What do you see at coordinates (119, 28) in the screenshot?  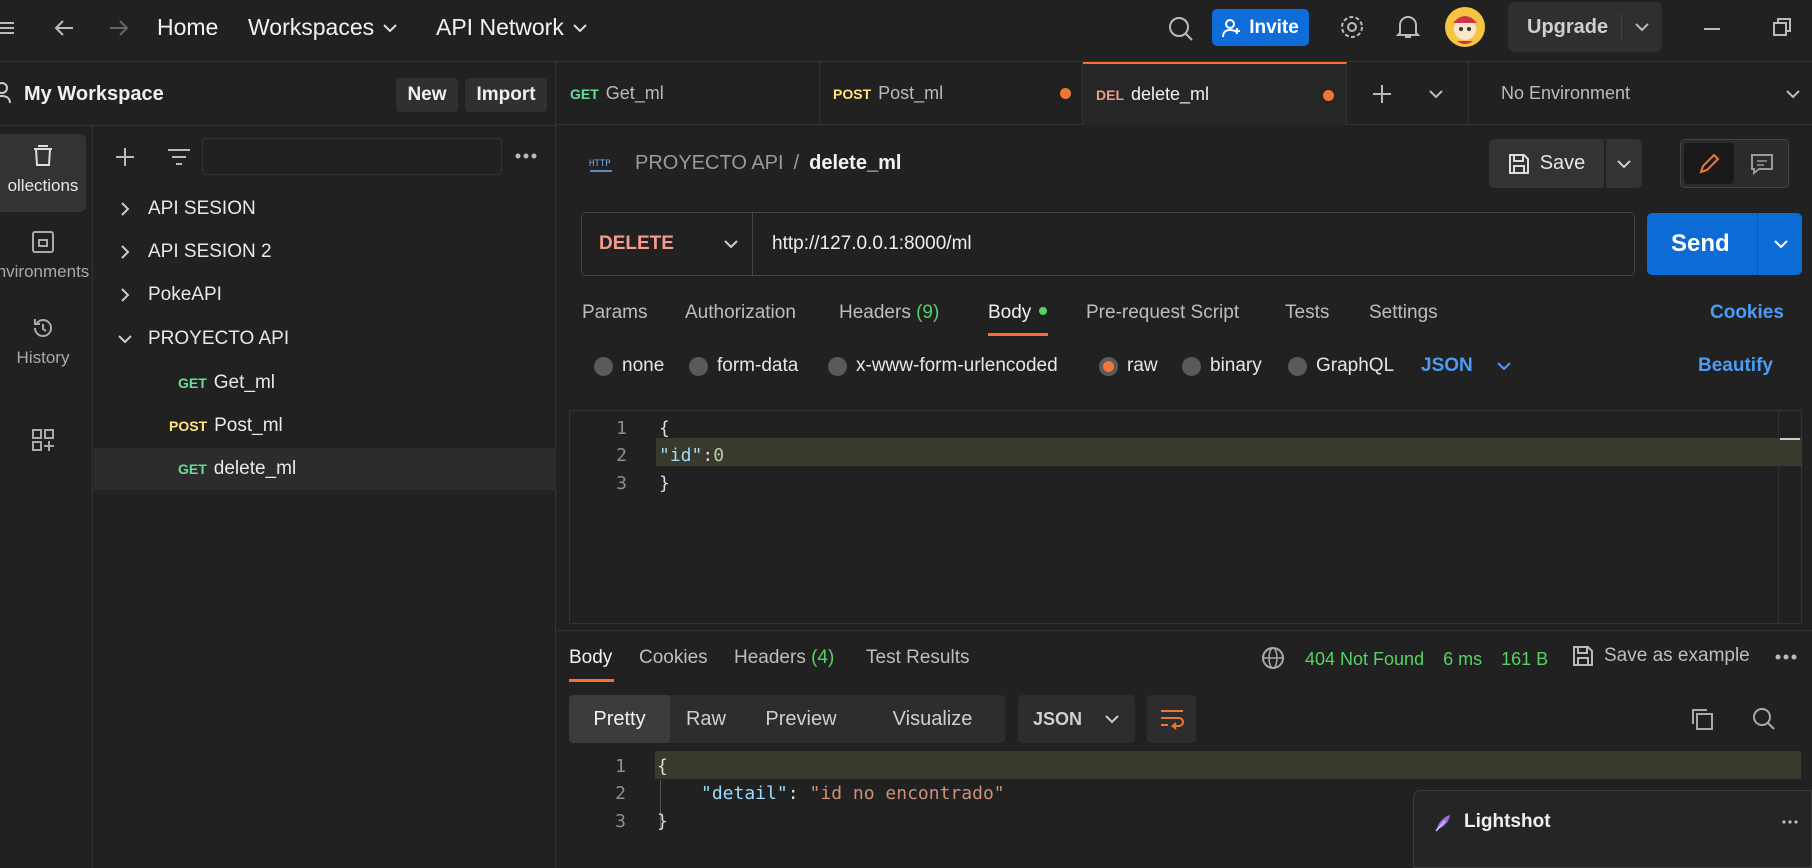 I see `forward-arrow-icon` at bounding box center [119, 28].